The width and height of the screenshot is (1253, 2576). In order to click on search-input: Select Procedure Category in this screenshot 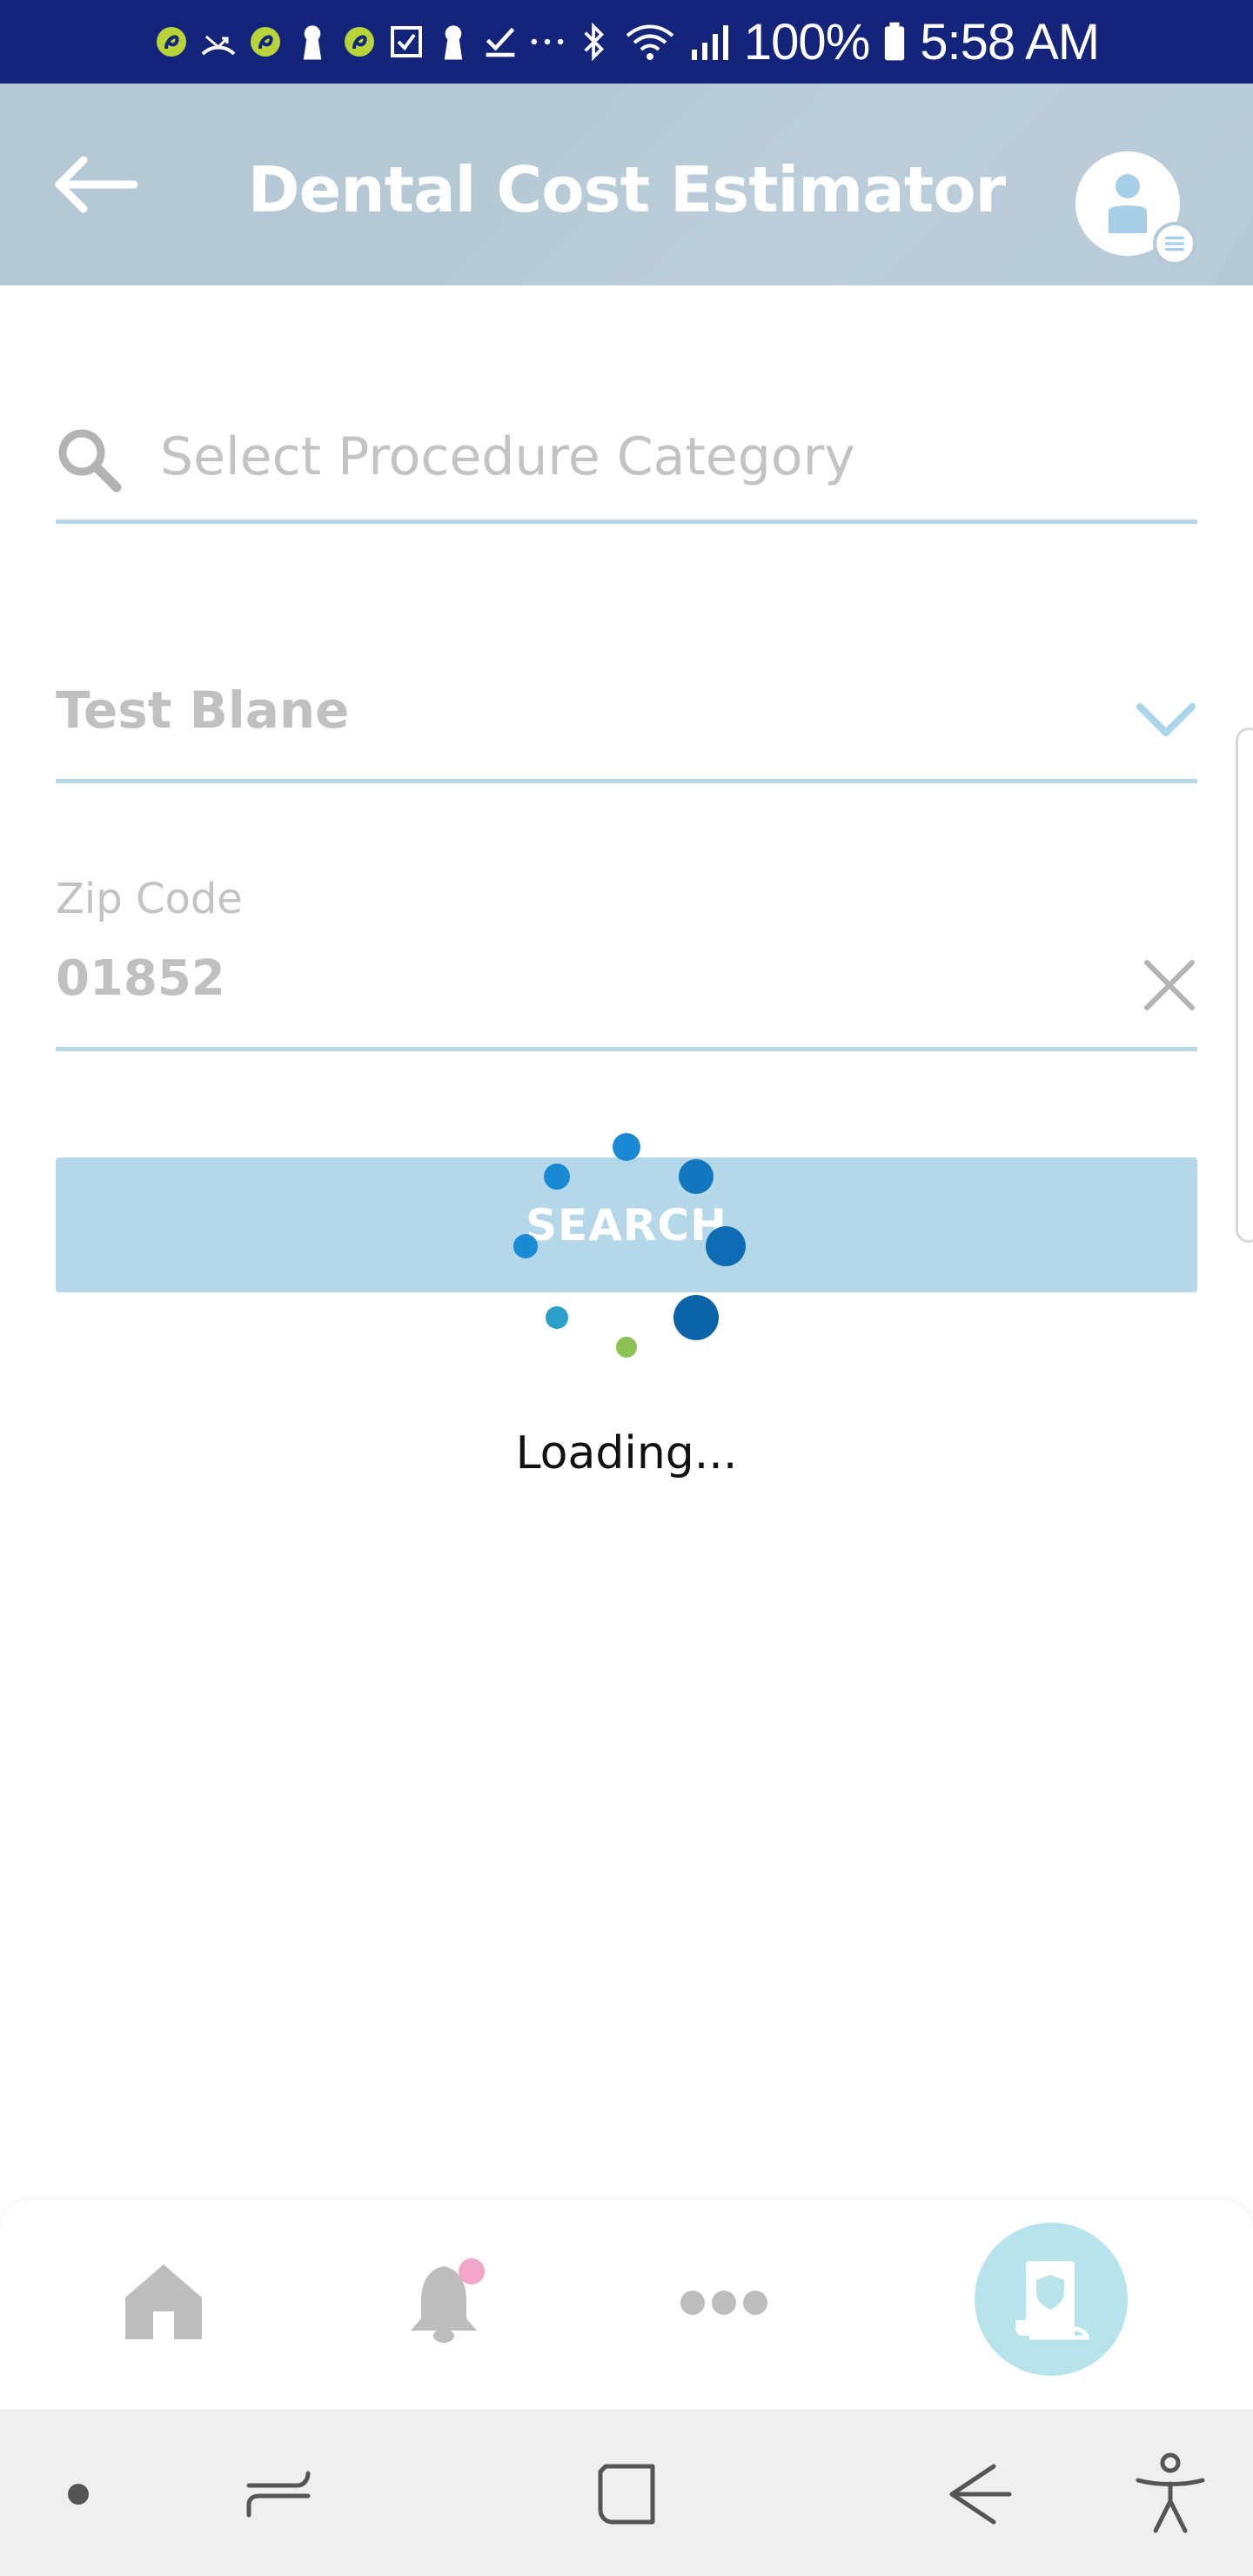, I will do `click(507, 456)`.